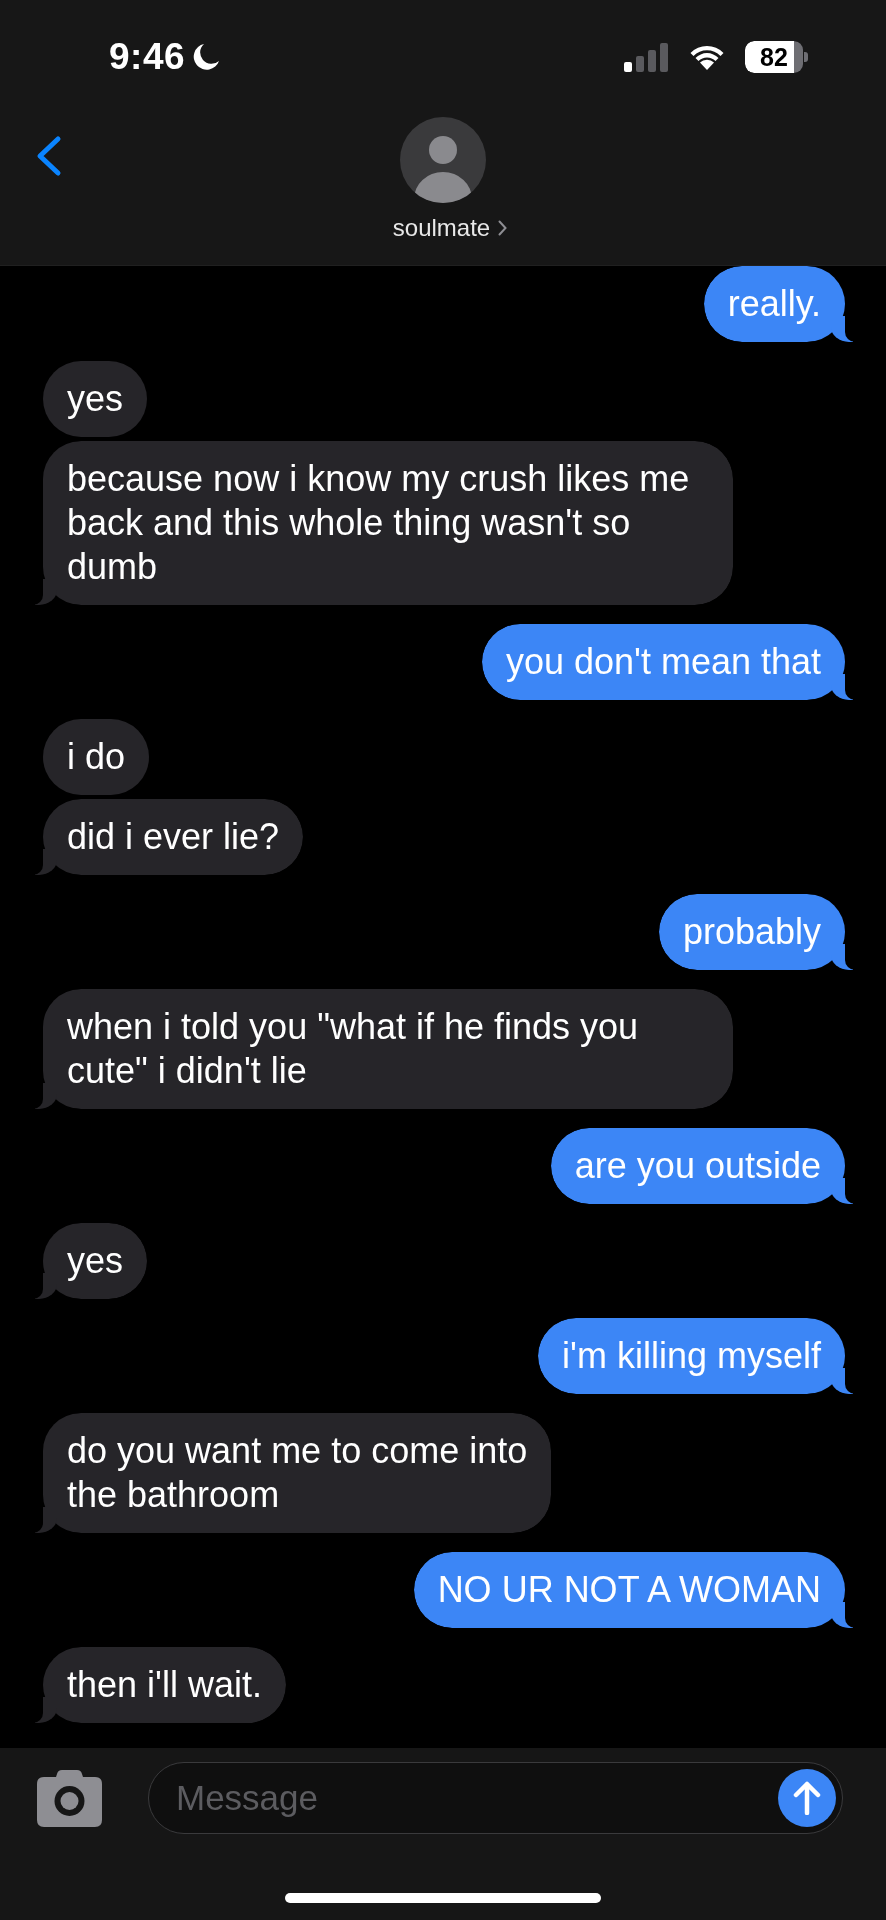  Describe the element at coordinates (777, 57) in the screenshot. I see `battery-indicator: 82` at that location.